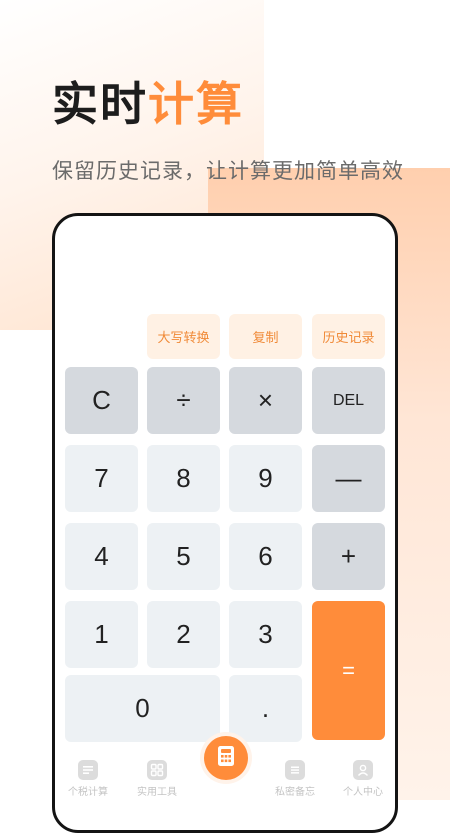 The image size is (450, 833). I want to click on calculator-icon, so click(226, 758).